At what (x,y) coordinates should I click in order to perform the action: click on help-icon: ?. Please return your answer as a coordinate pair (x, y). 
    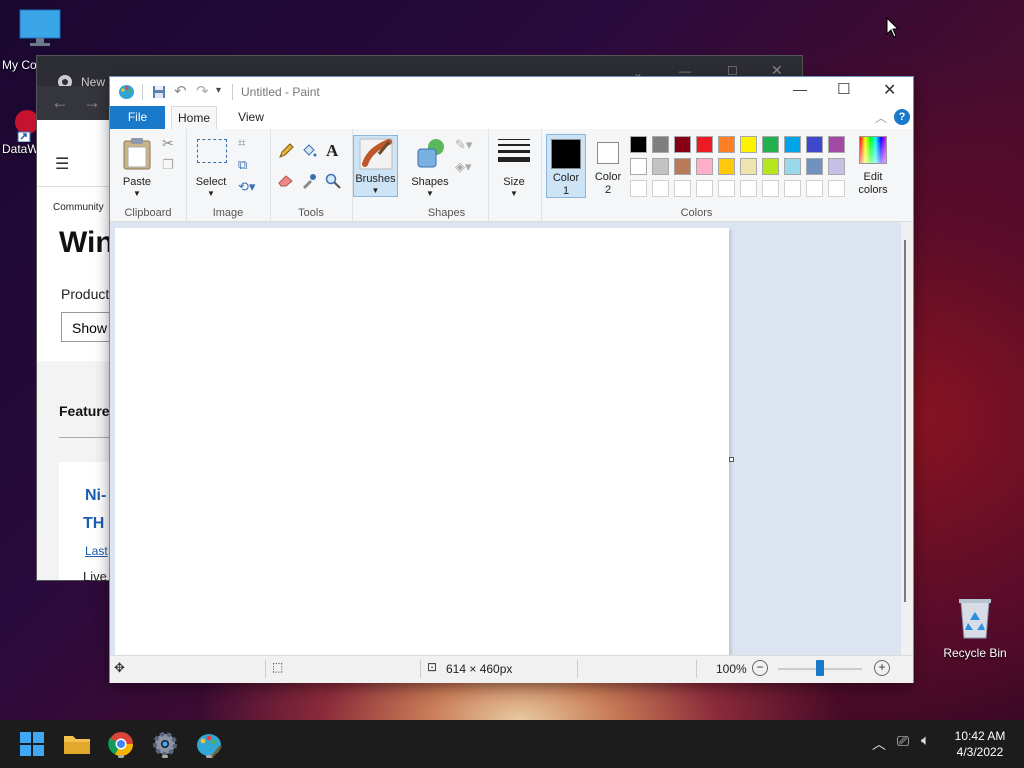
    Looking at the image, I should click on (902, 117).